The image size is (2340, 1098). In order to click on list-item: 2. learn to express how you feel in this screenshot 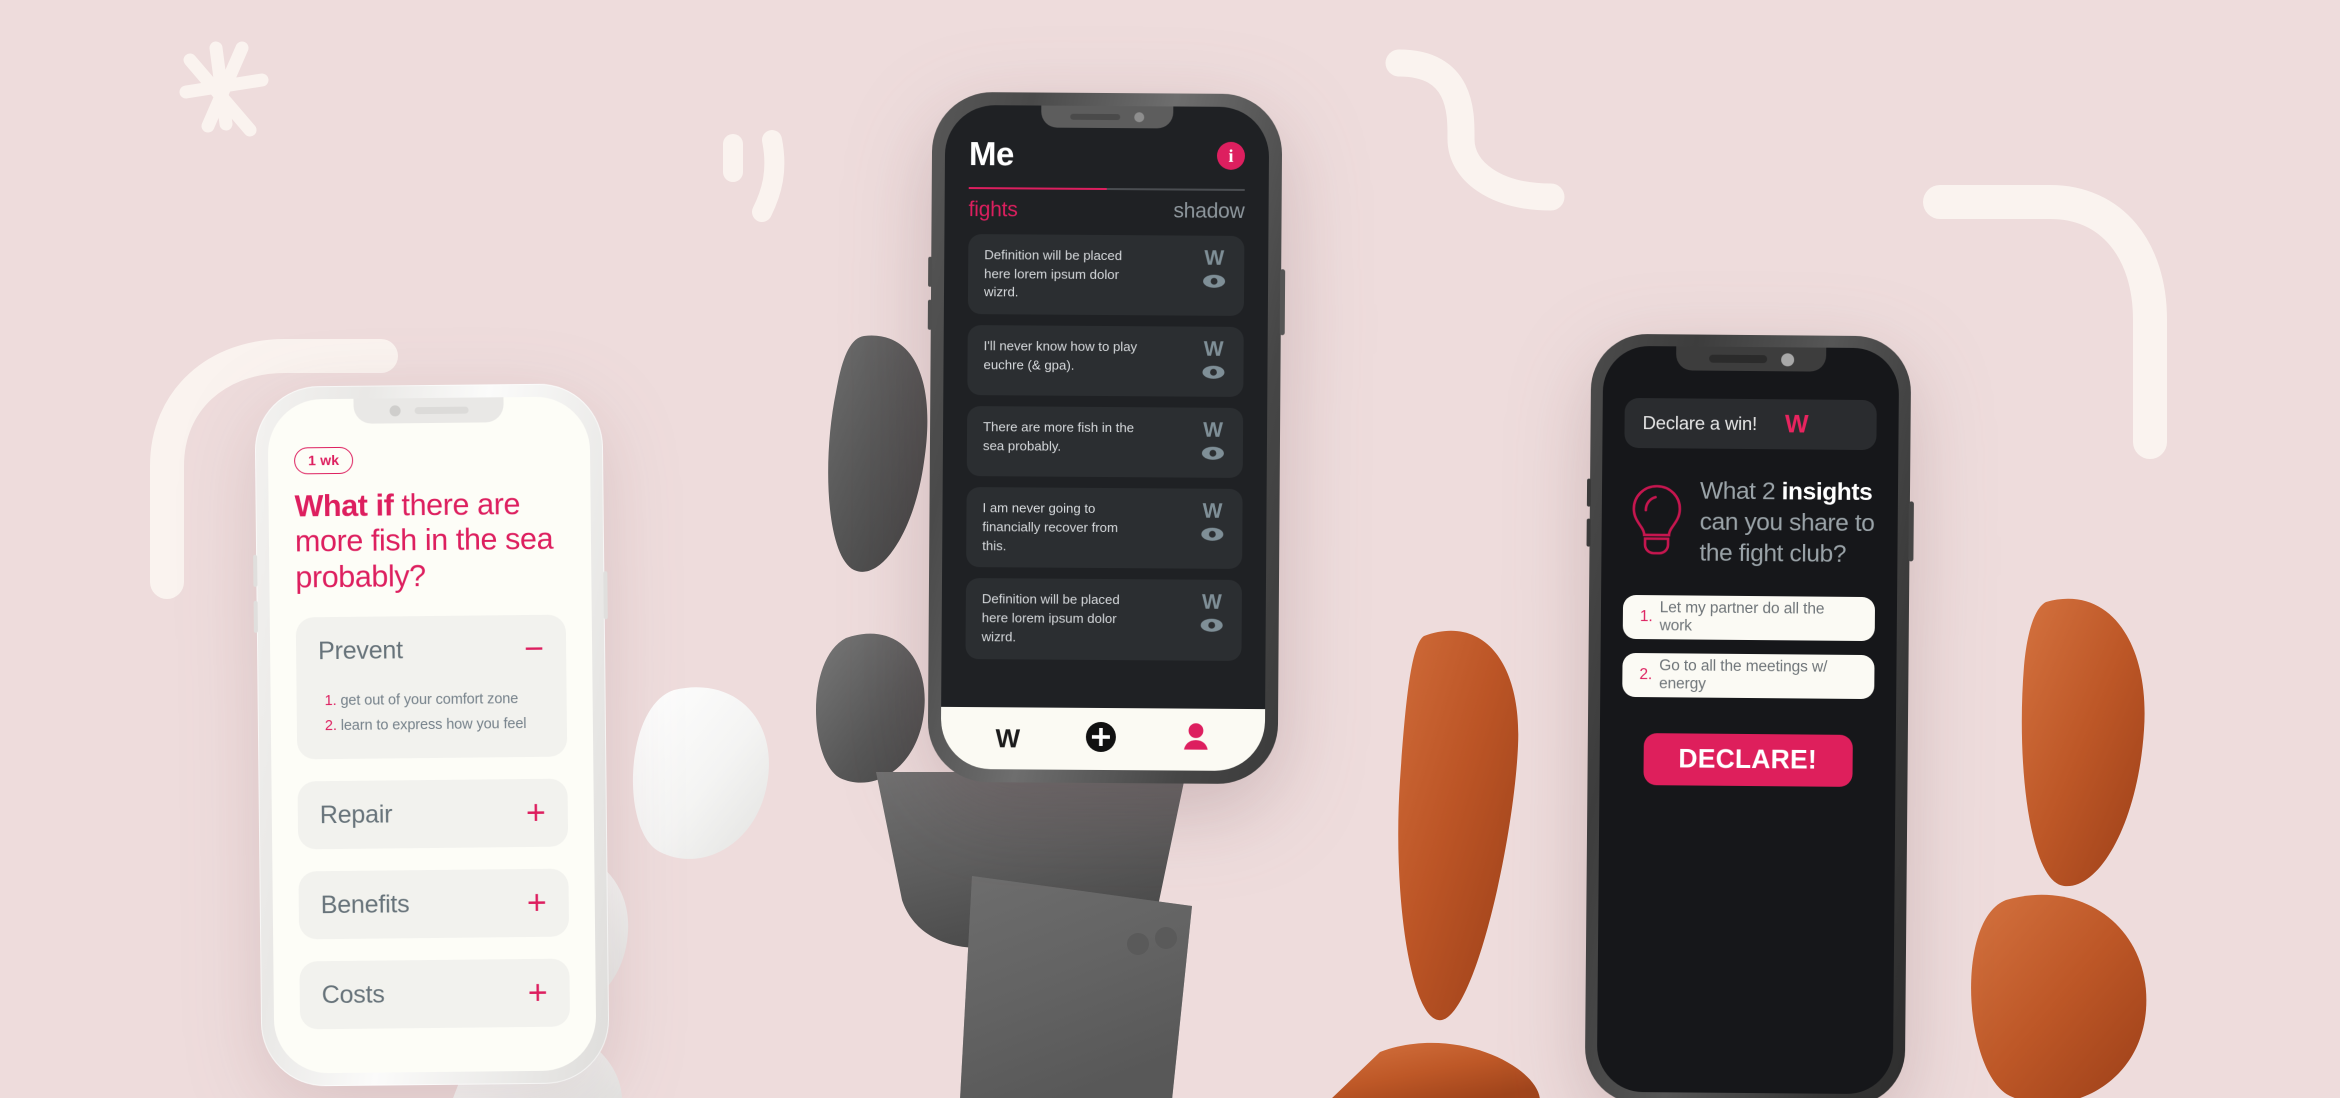, I will do `click(435, 725)`.